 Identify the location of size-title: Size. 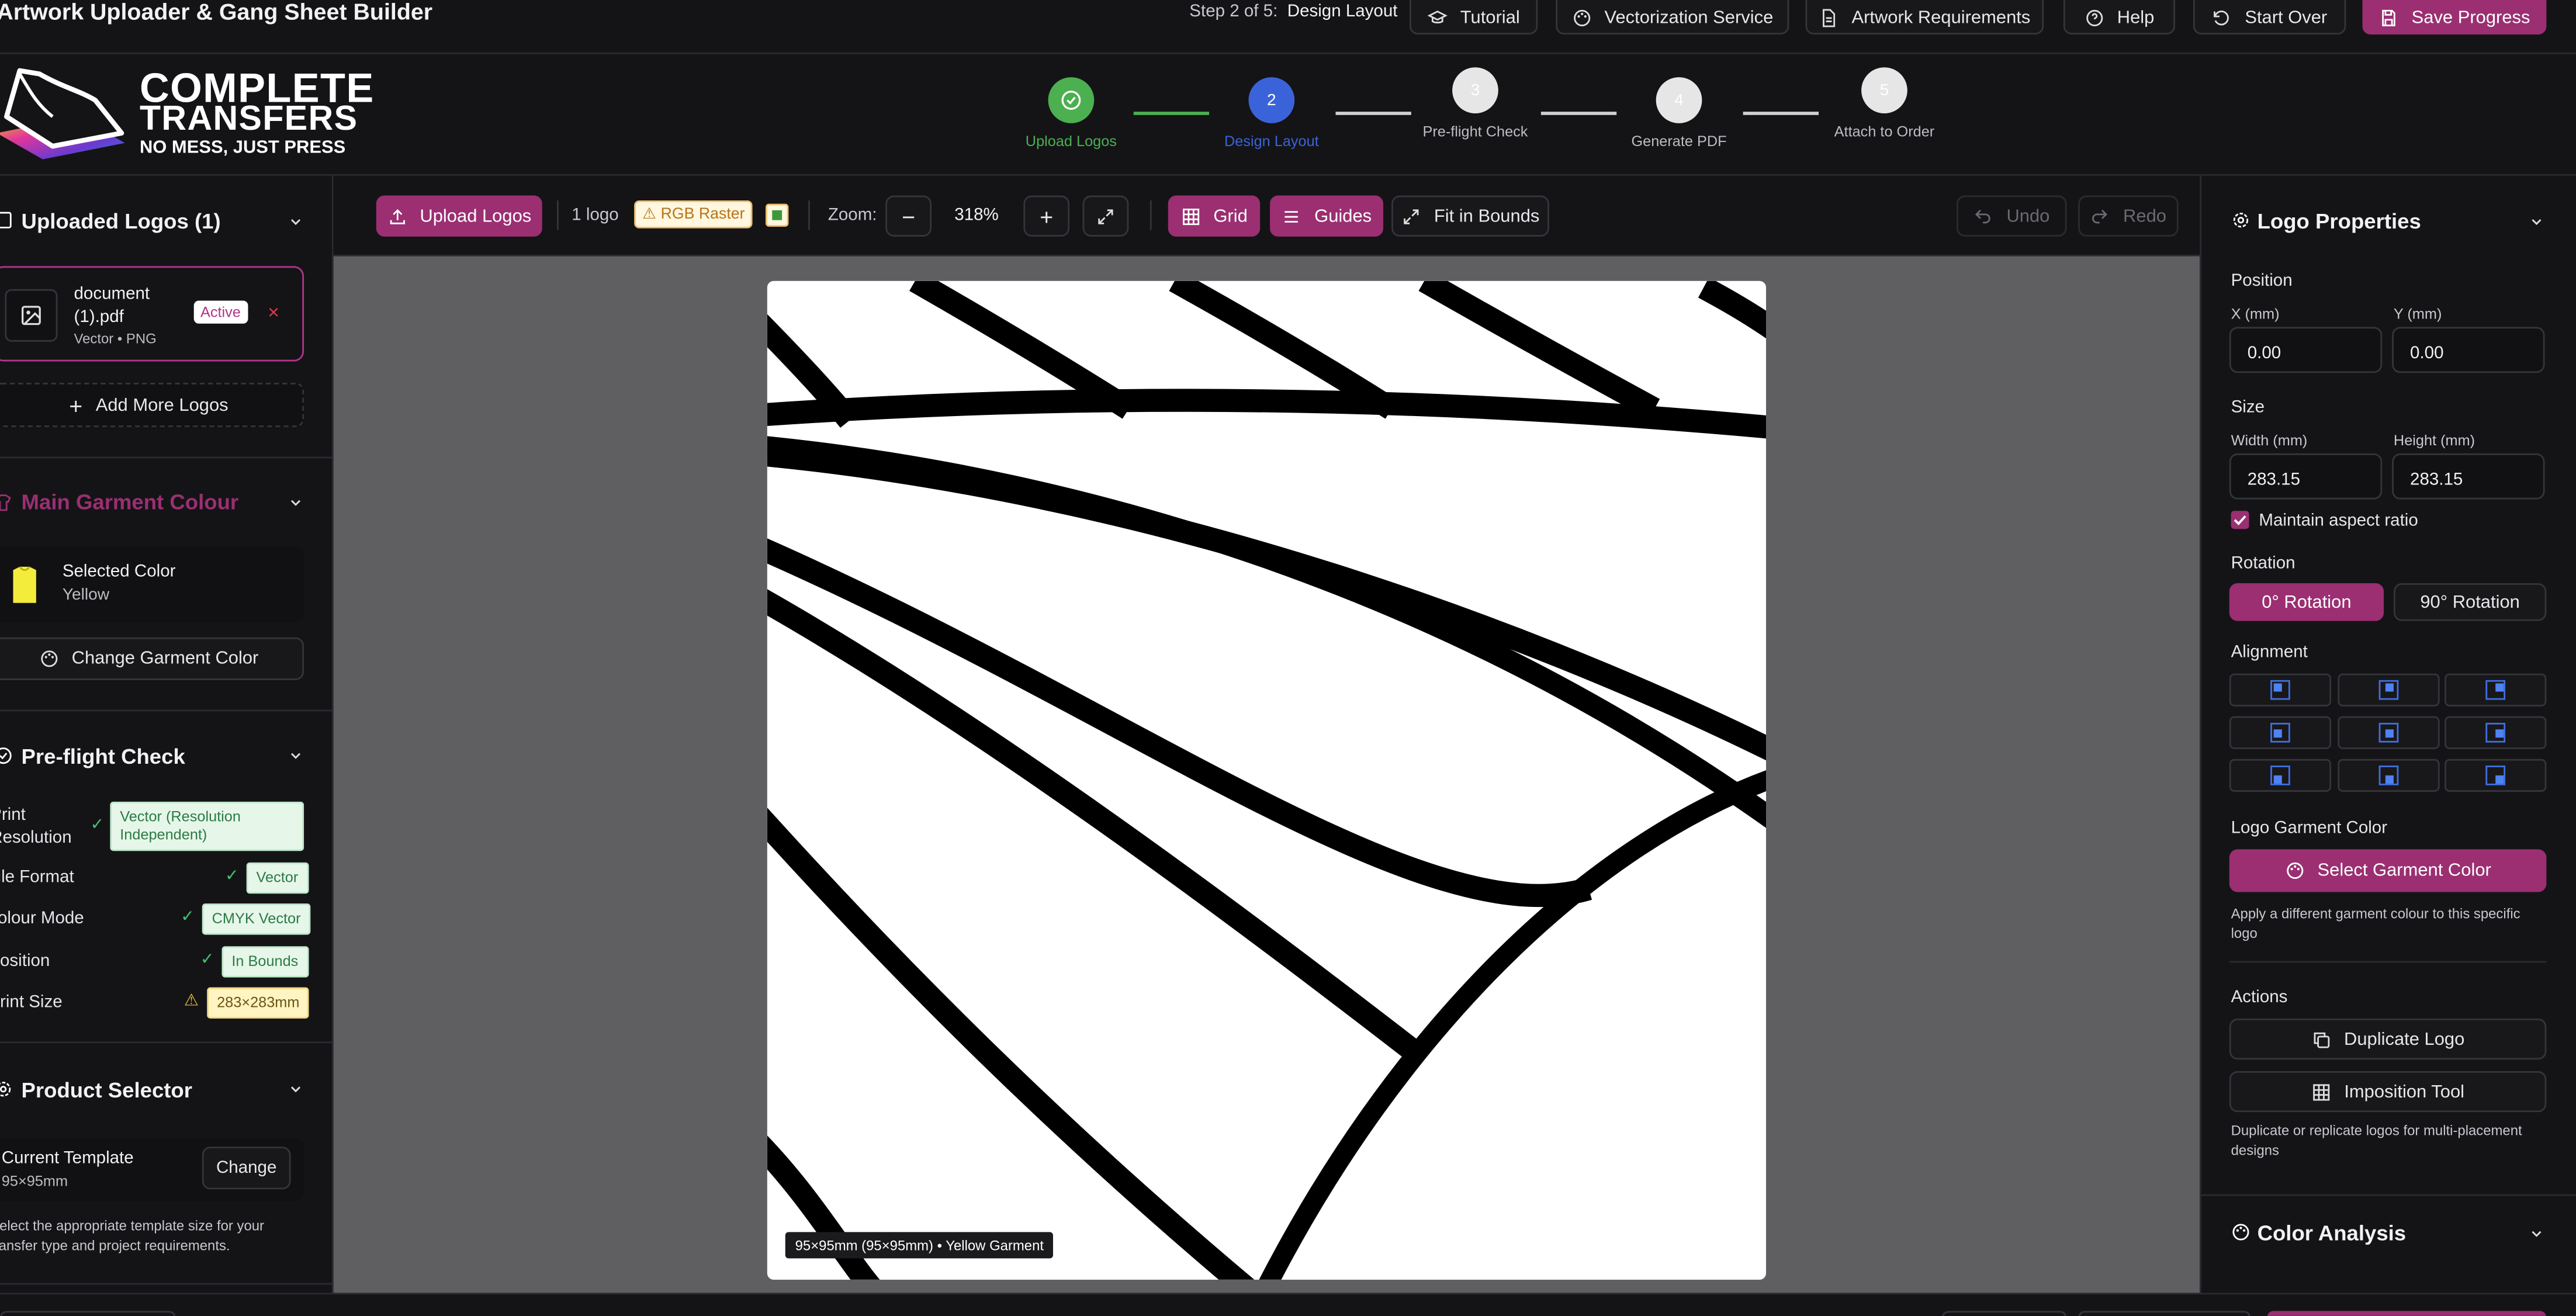
(2248, 407).